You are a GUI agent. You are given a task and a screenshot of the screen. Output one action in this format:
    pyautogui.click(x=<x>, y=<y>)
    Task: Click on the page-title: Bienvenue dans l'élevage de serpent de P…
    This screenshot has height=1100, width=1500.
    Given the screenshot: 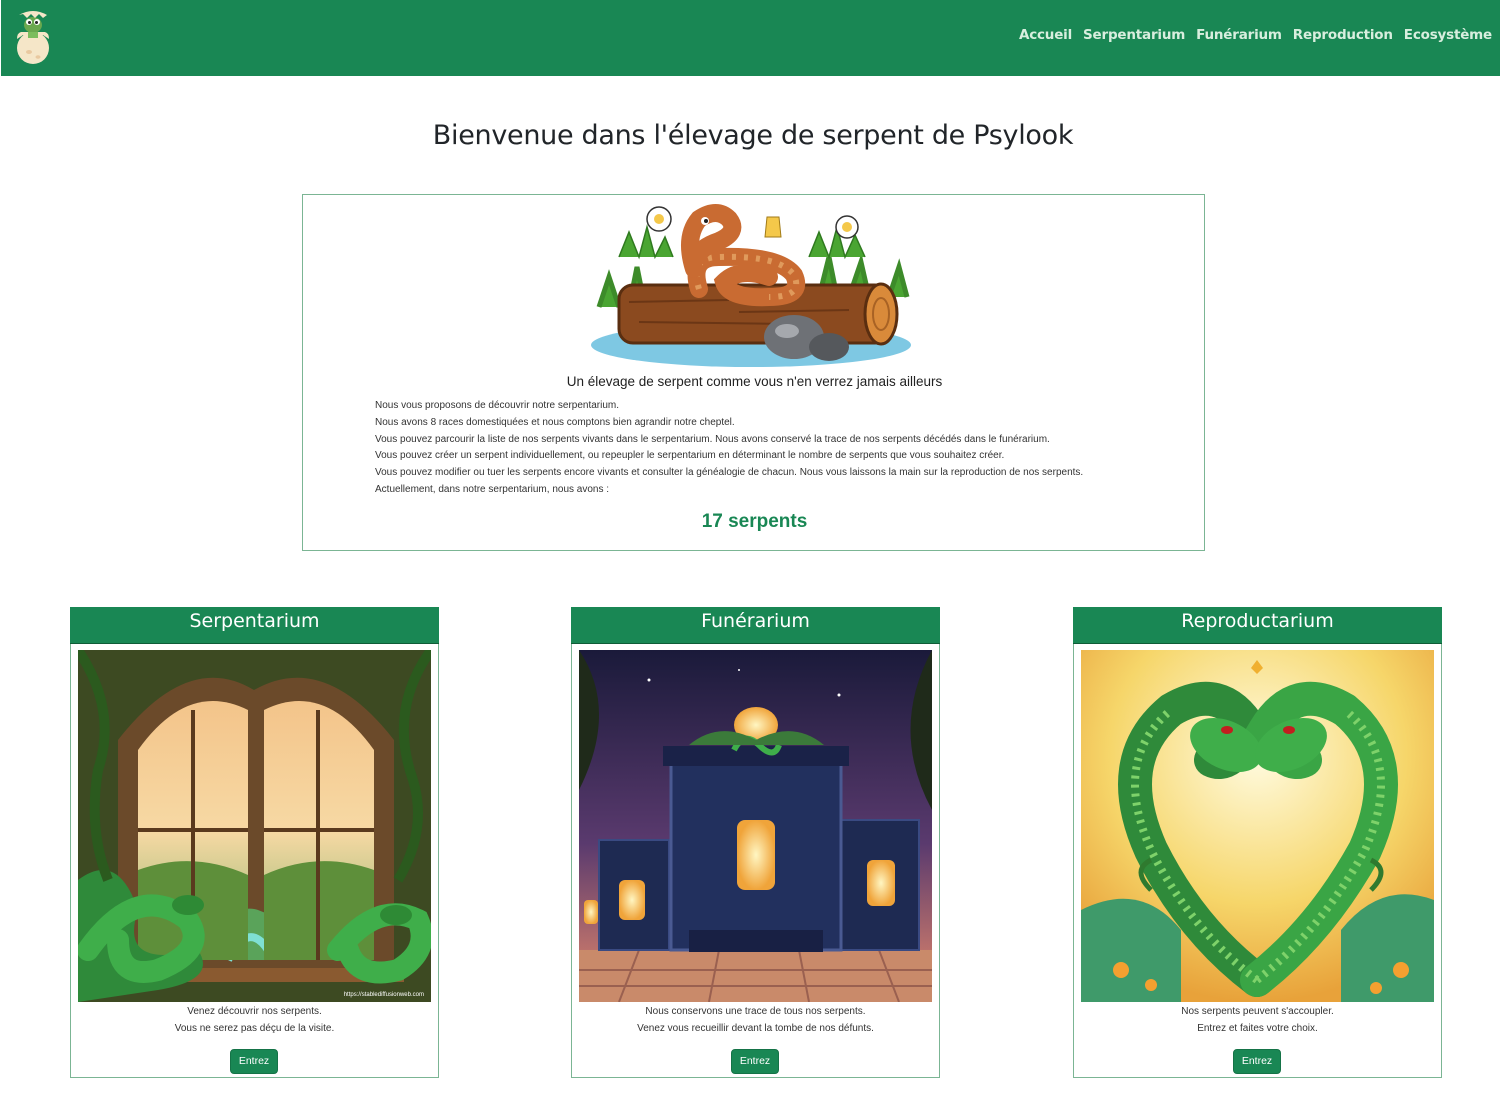 What is the action you would take?
    pyautogui.click(x=753, y=135)
    